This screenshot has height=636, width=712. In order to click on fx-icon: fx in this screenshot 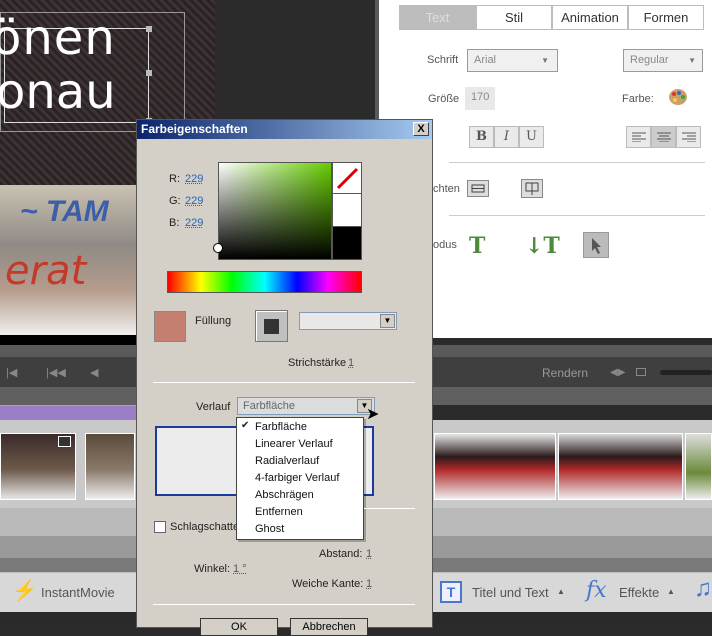, I will do `click(596, 590)`.